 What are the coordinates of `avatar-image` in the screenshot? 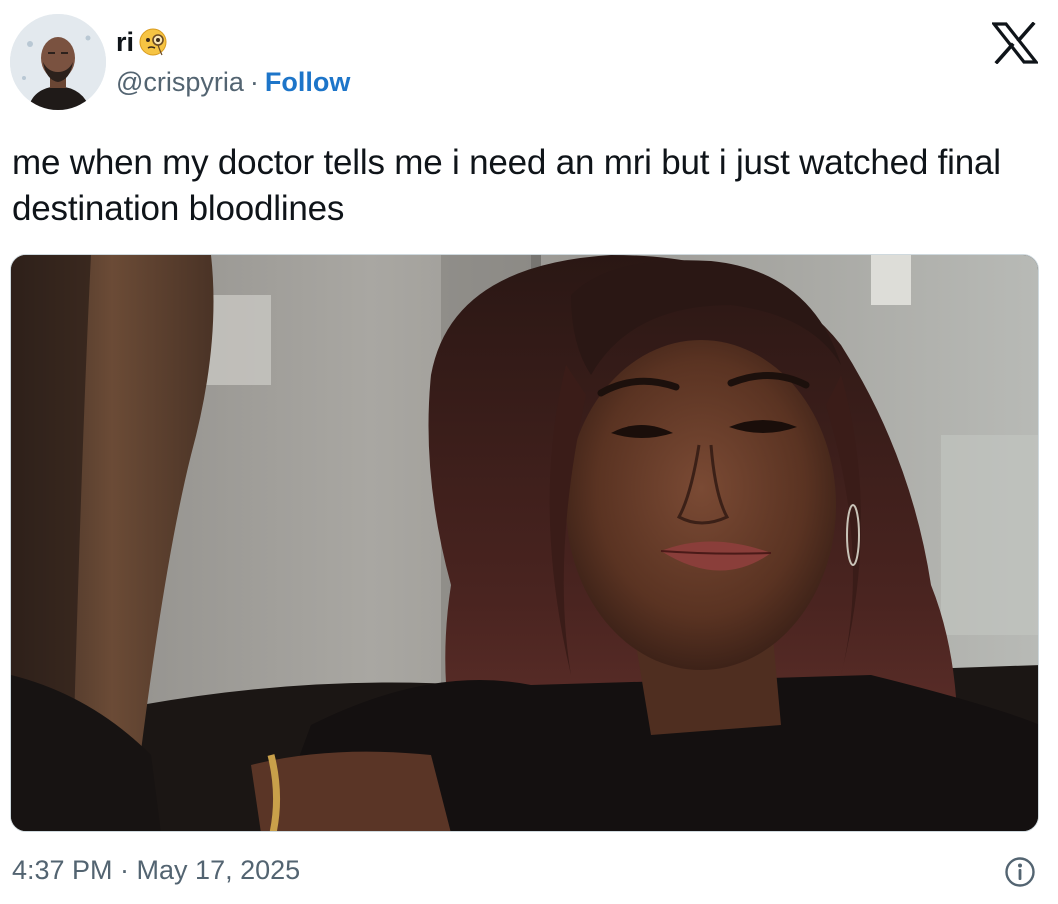 It's located at (58, 62).